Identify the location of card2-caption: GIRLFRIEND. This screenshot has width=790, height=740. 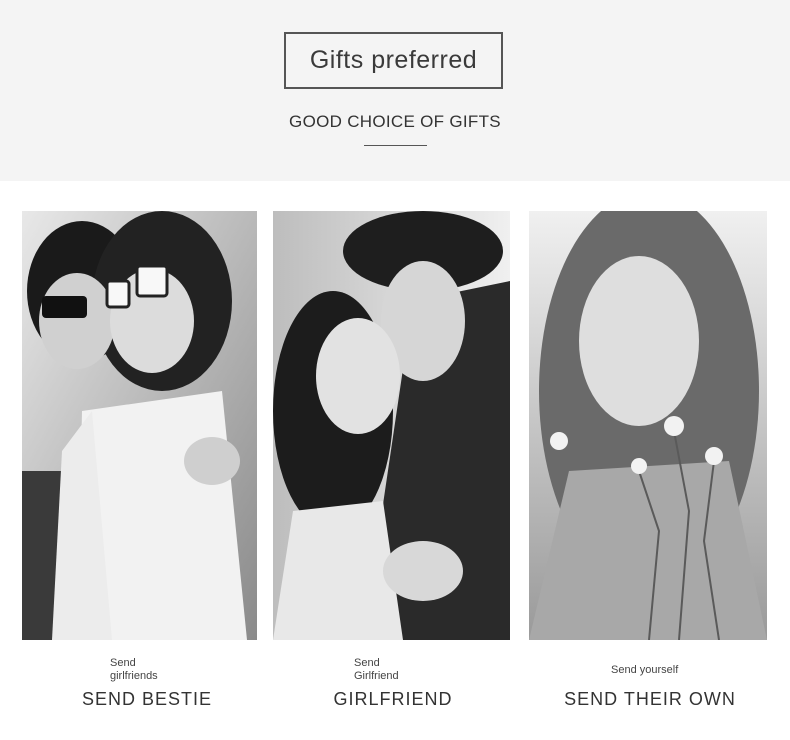
(393, 699).